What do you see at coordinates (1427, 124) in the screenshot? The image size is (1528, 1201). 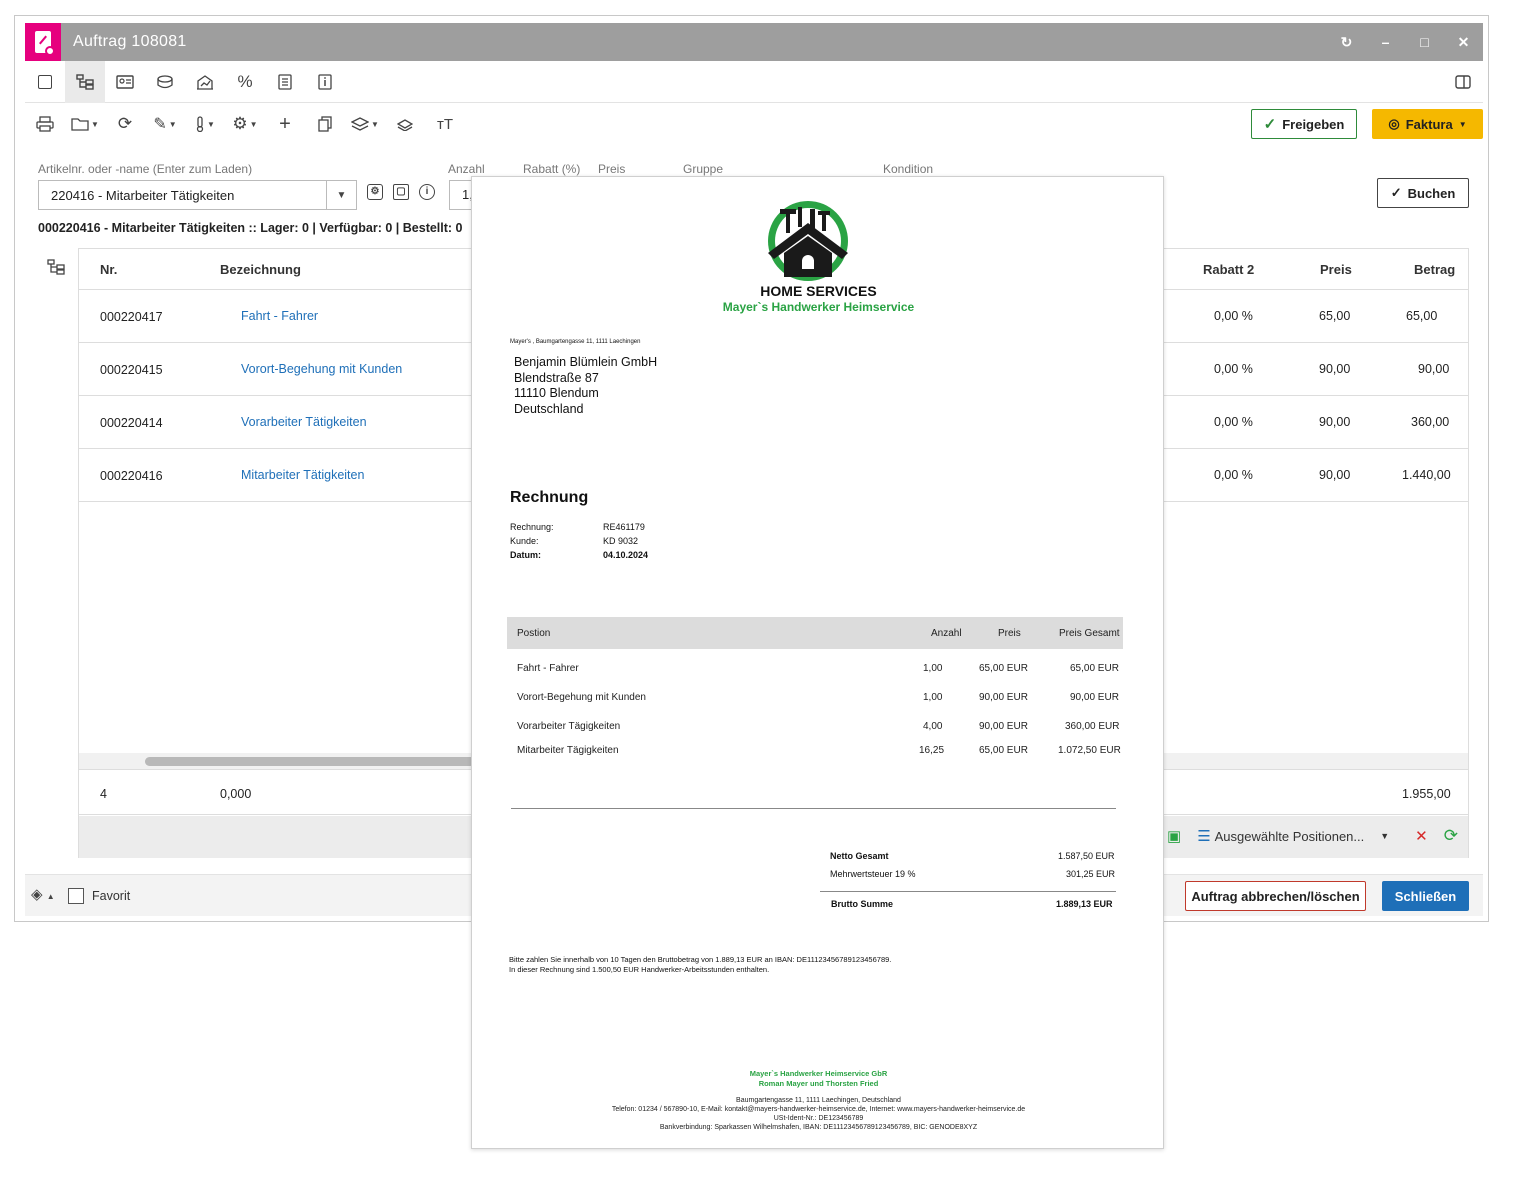 I see `faktura-button: ◎ Faktura ▼` at bounding box center [1427, 124].